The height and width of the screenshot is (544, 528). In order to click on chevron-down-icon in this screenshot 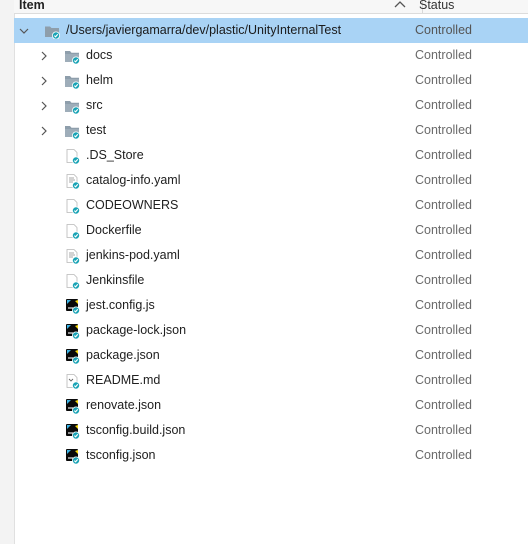, I will do `click(24, 30)`.